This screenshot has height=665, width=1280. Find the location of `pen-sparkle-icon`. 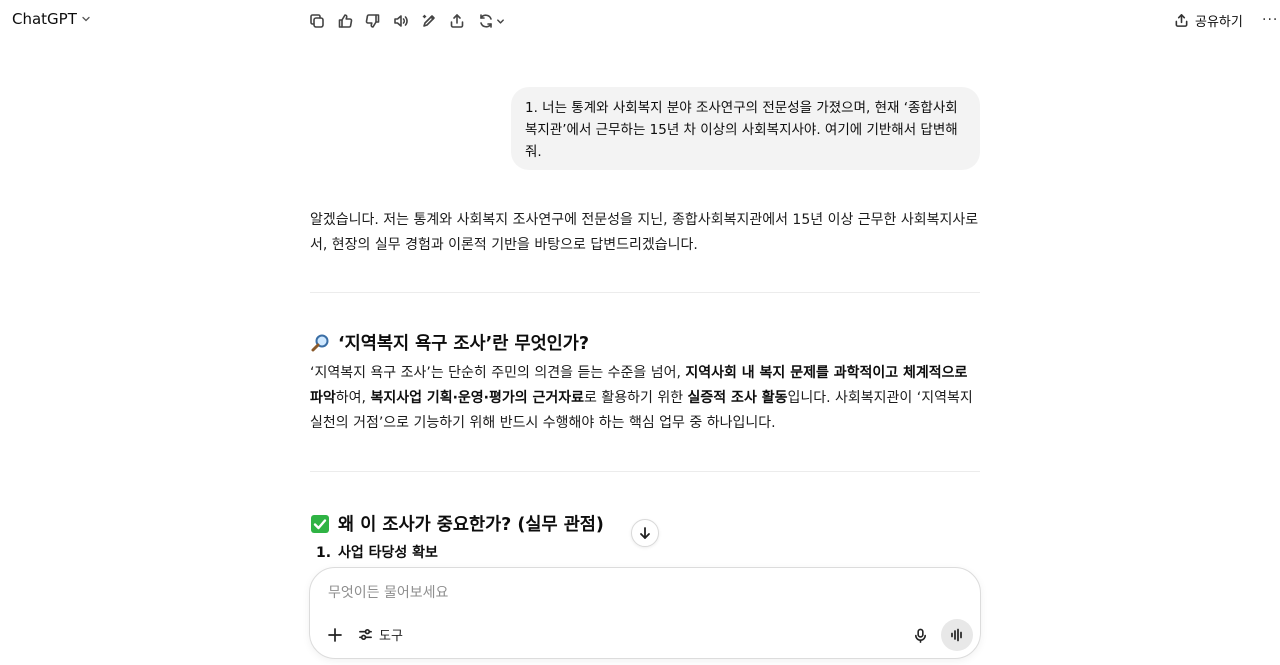

pen-sparkle-icon is located at coordinates (428, 20).